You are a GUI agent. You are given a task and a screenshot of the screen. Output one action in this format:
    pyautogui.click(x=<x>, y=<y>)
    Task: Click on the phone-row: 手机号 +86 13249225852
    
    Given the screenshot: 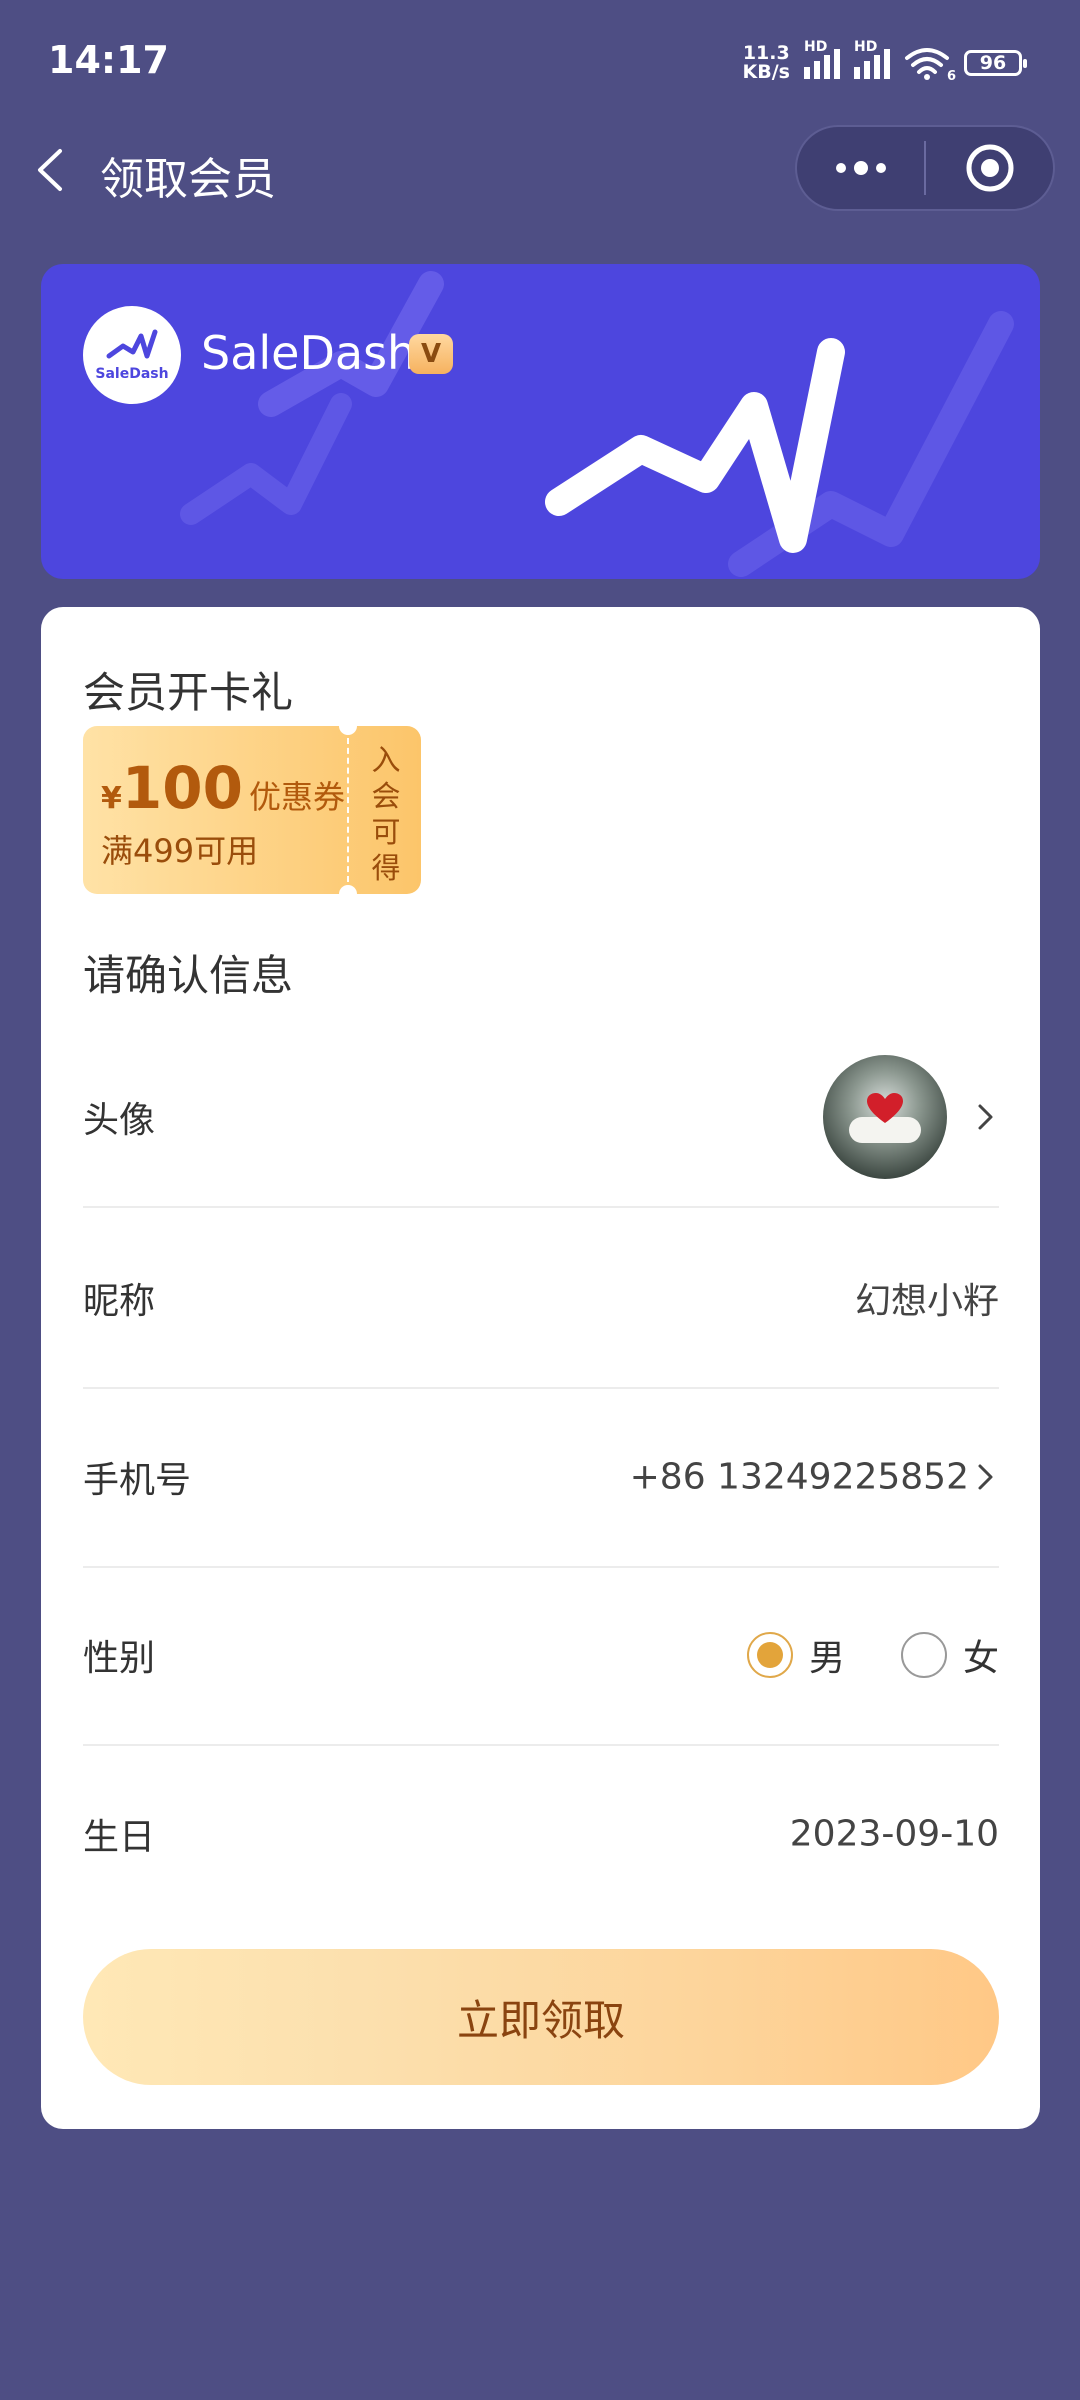 What is the action you would take?
    pyautogui.click(x=541, y=1477)
    